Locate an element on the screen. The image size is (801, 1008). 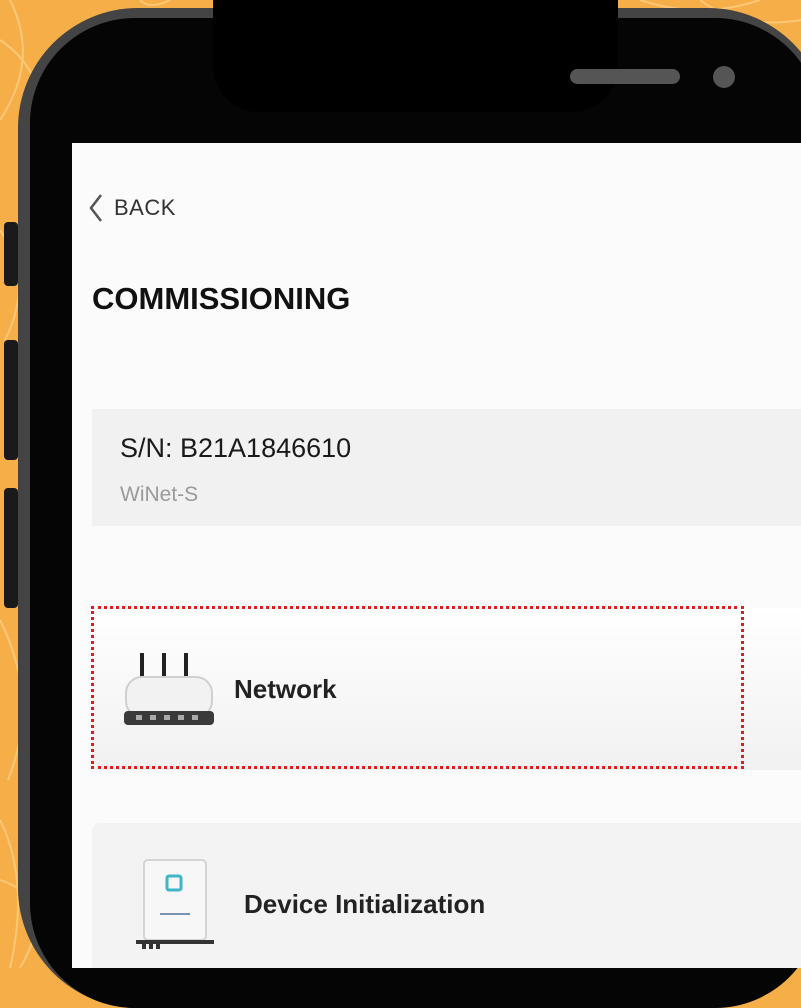
back-button: BACK is located at coordinates (132, 208).